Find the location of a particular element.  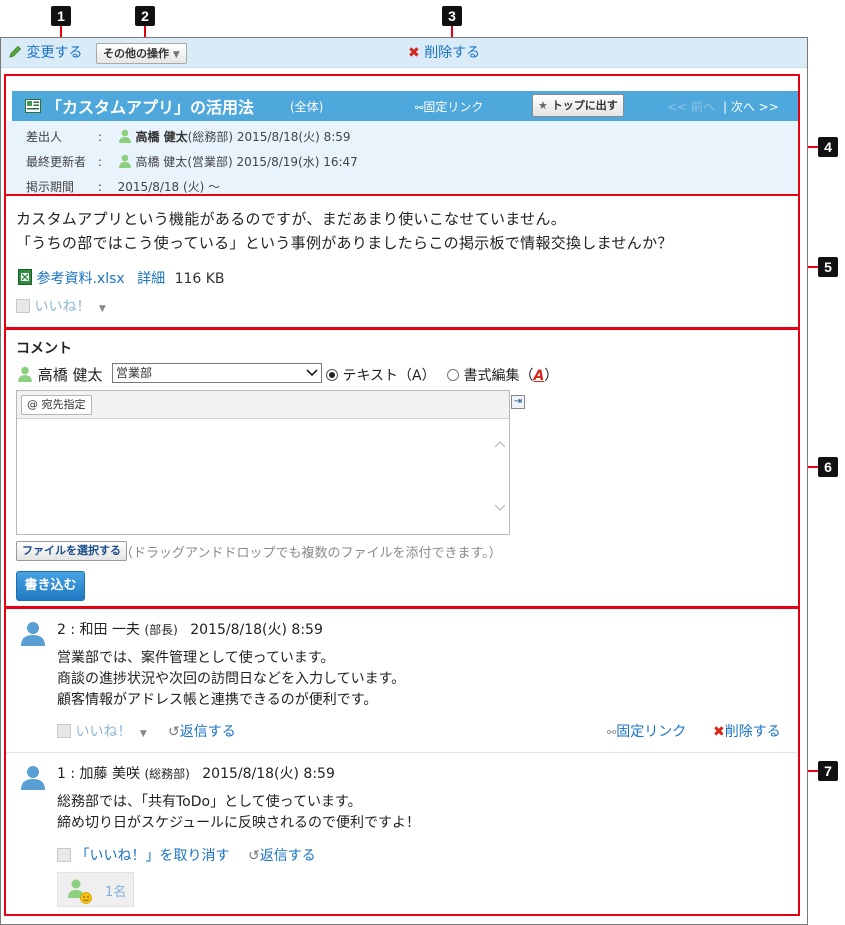

comment-unlike: 「いいね！」を取り消す is located at coordinates (143, 855).